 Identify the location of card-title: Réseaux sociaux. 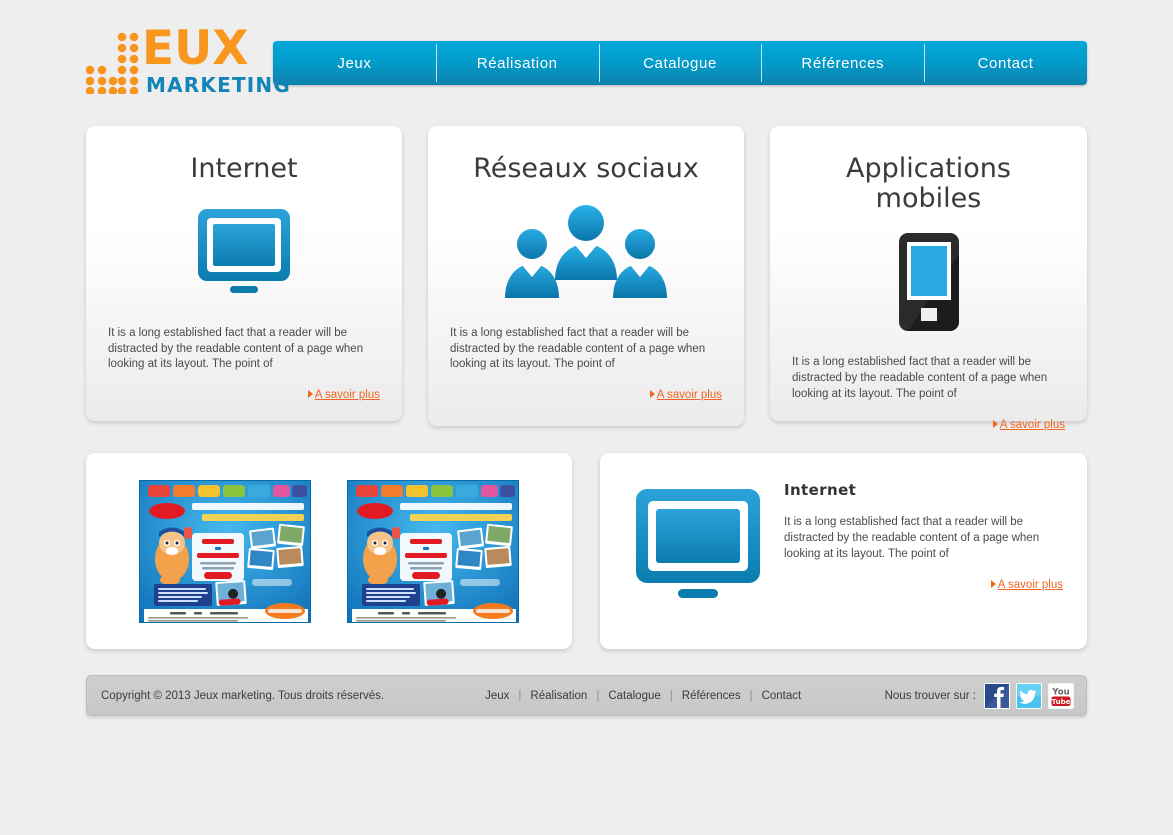
(586, 168).